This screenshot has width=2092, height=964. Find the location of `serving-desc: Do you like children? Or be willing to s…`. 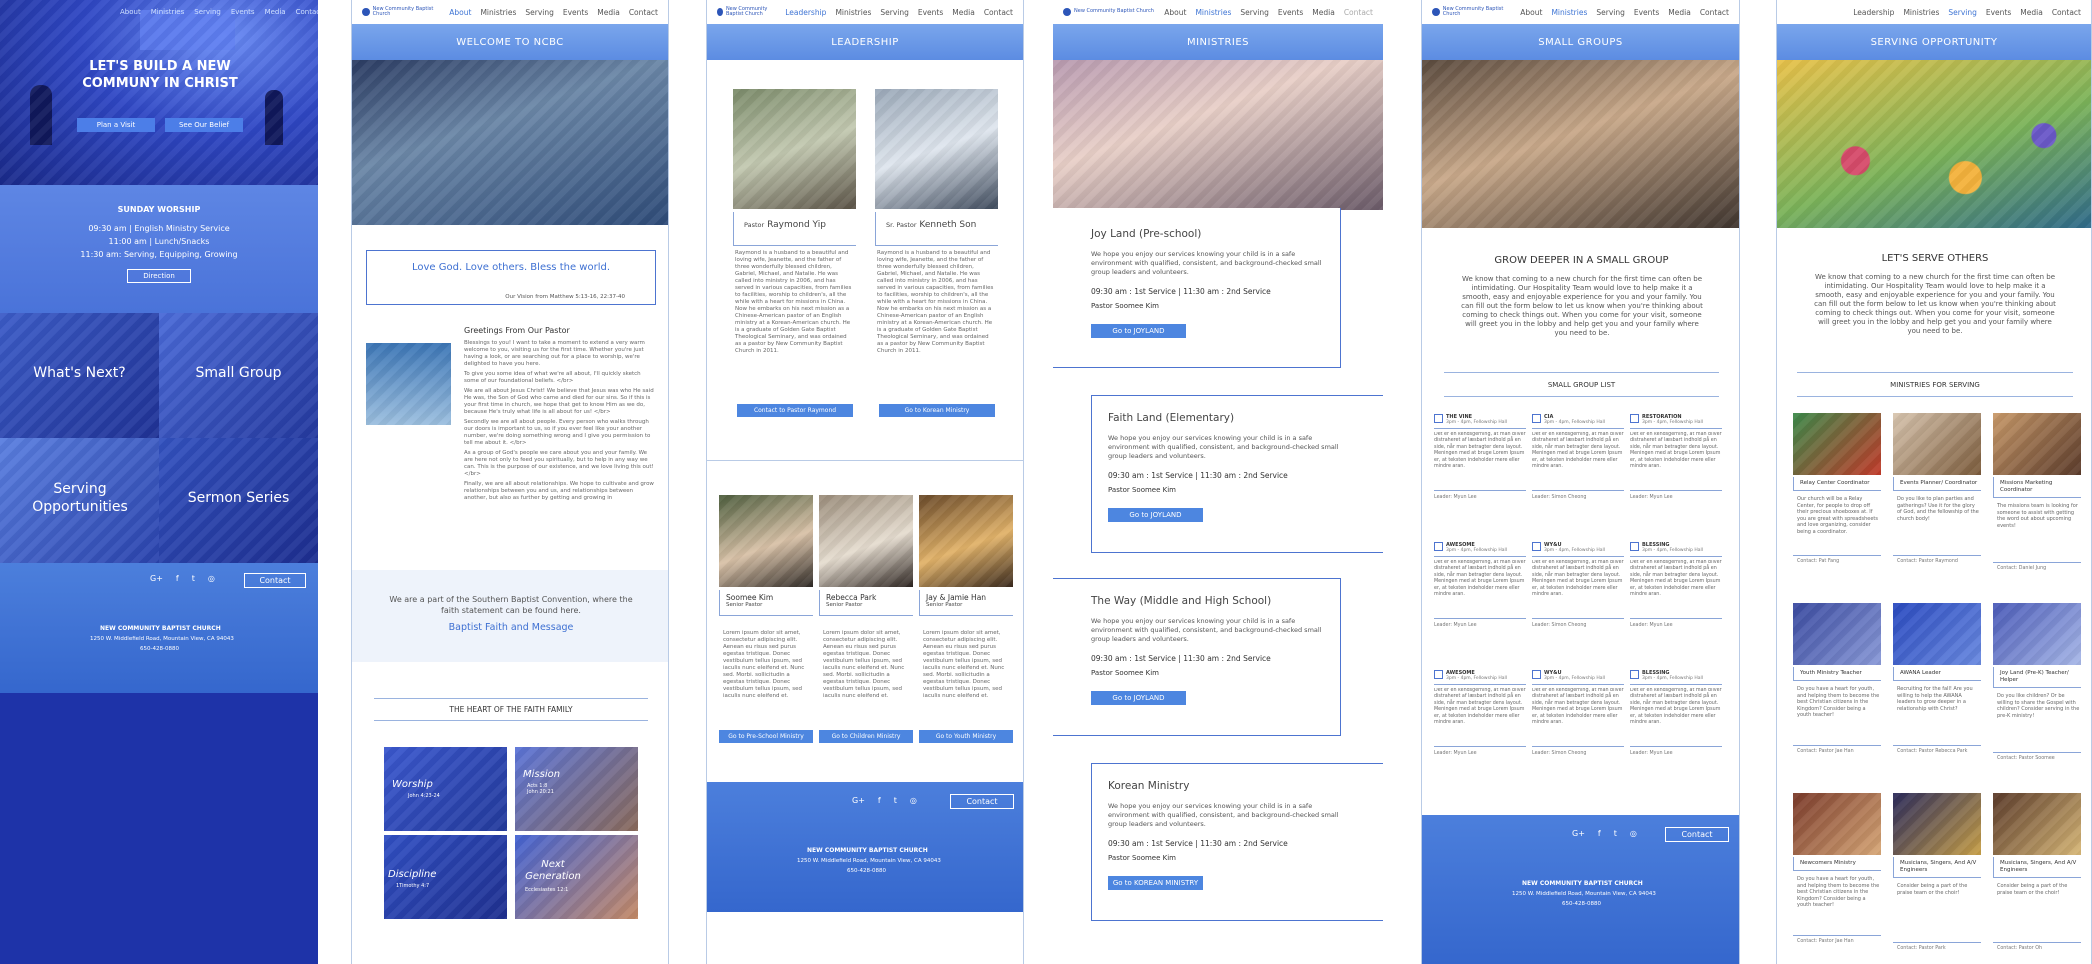

serving-desc: Do you like children? Or be willing to s… is located at coordinates (2038, 706).